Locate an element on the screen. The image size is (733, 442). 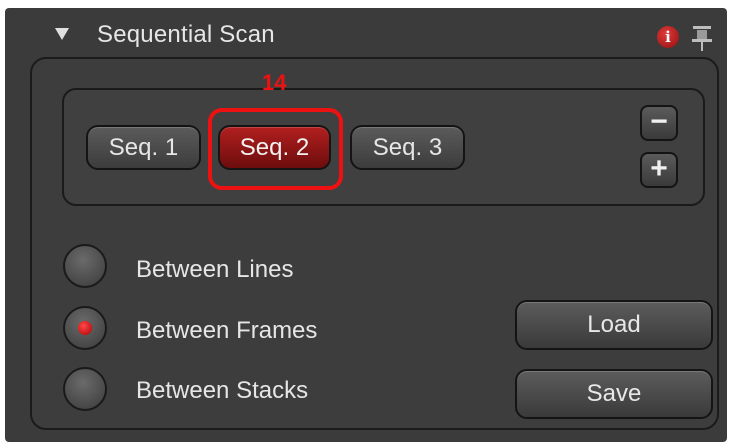
annotation-highlight-box is located at coordinates (275, 149).